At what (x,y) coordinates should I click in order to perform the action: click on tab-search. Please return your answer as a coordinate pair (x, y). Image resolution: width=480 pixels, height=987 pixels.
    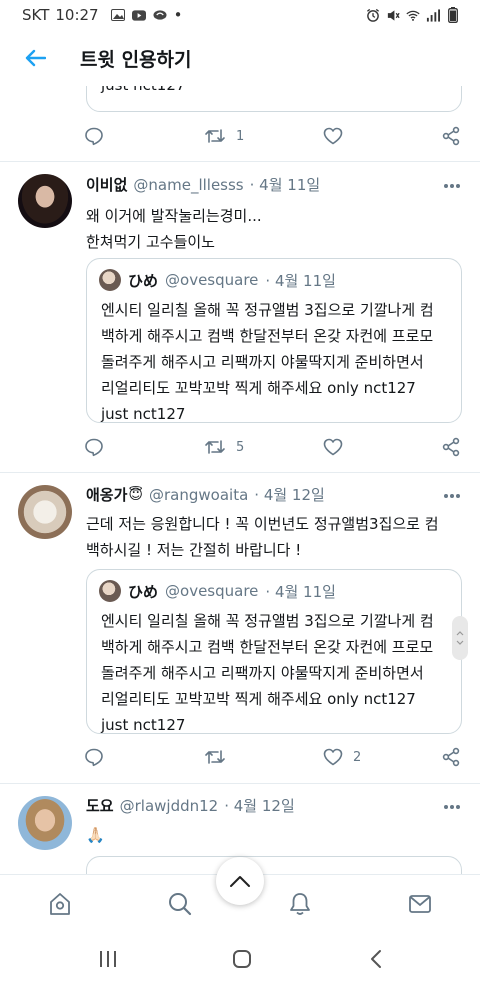
    Looking at the image, I should click on (180, 904).